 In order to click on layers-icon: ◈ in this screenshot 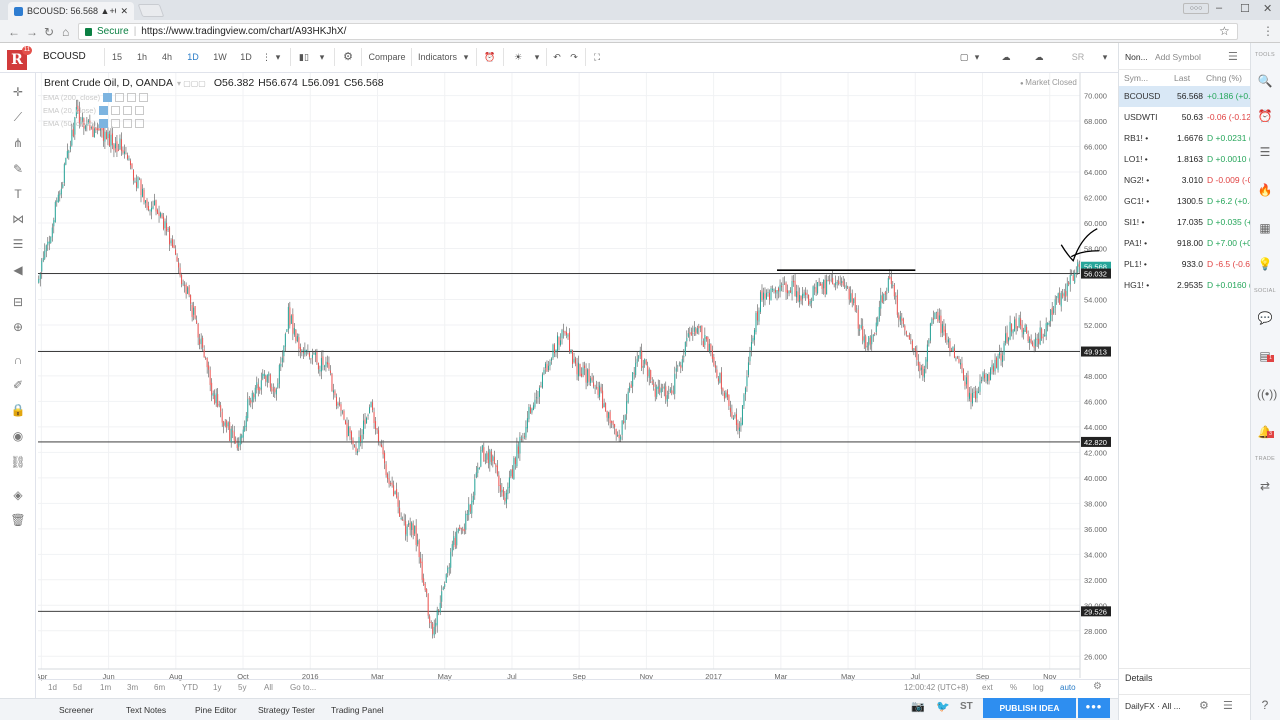, I will do `click(18, 495)`.